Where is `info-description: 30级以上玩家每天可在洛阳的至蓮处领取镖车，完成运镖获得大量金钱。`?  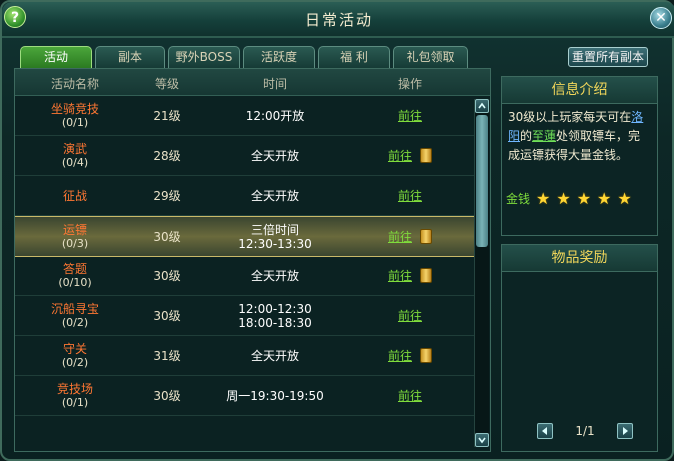
info-description: 30级以上玩家每天可在洛阳的至蓮处领取镖车，完成运镖获得大量金钱。 is located at coordinates (579, 136).